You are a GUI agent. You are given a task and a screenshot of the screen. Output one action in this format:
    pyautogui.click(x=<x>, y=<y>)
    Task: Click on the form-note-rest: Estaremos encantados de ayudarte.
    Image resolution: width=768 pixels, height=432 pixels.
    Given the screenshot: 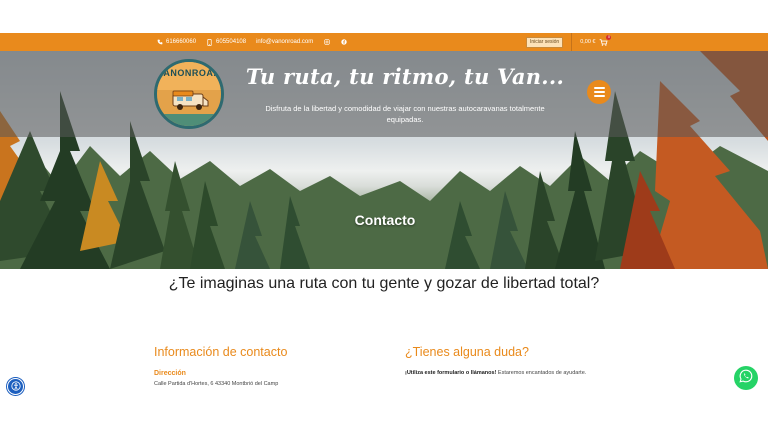 What is the action you would take?
    pyautogui.click(x=541, y=373)
    